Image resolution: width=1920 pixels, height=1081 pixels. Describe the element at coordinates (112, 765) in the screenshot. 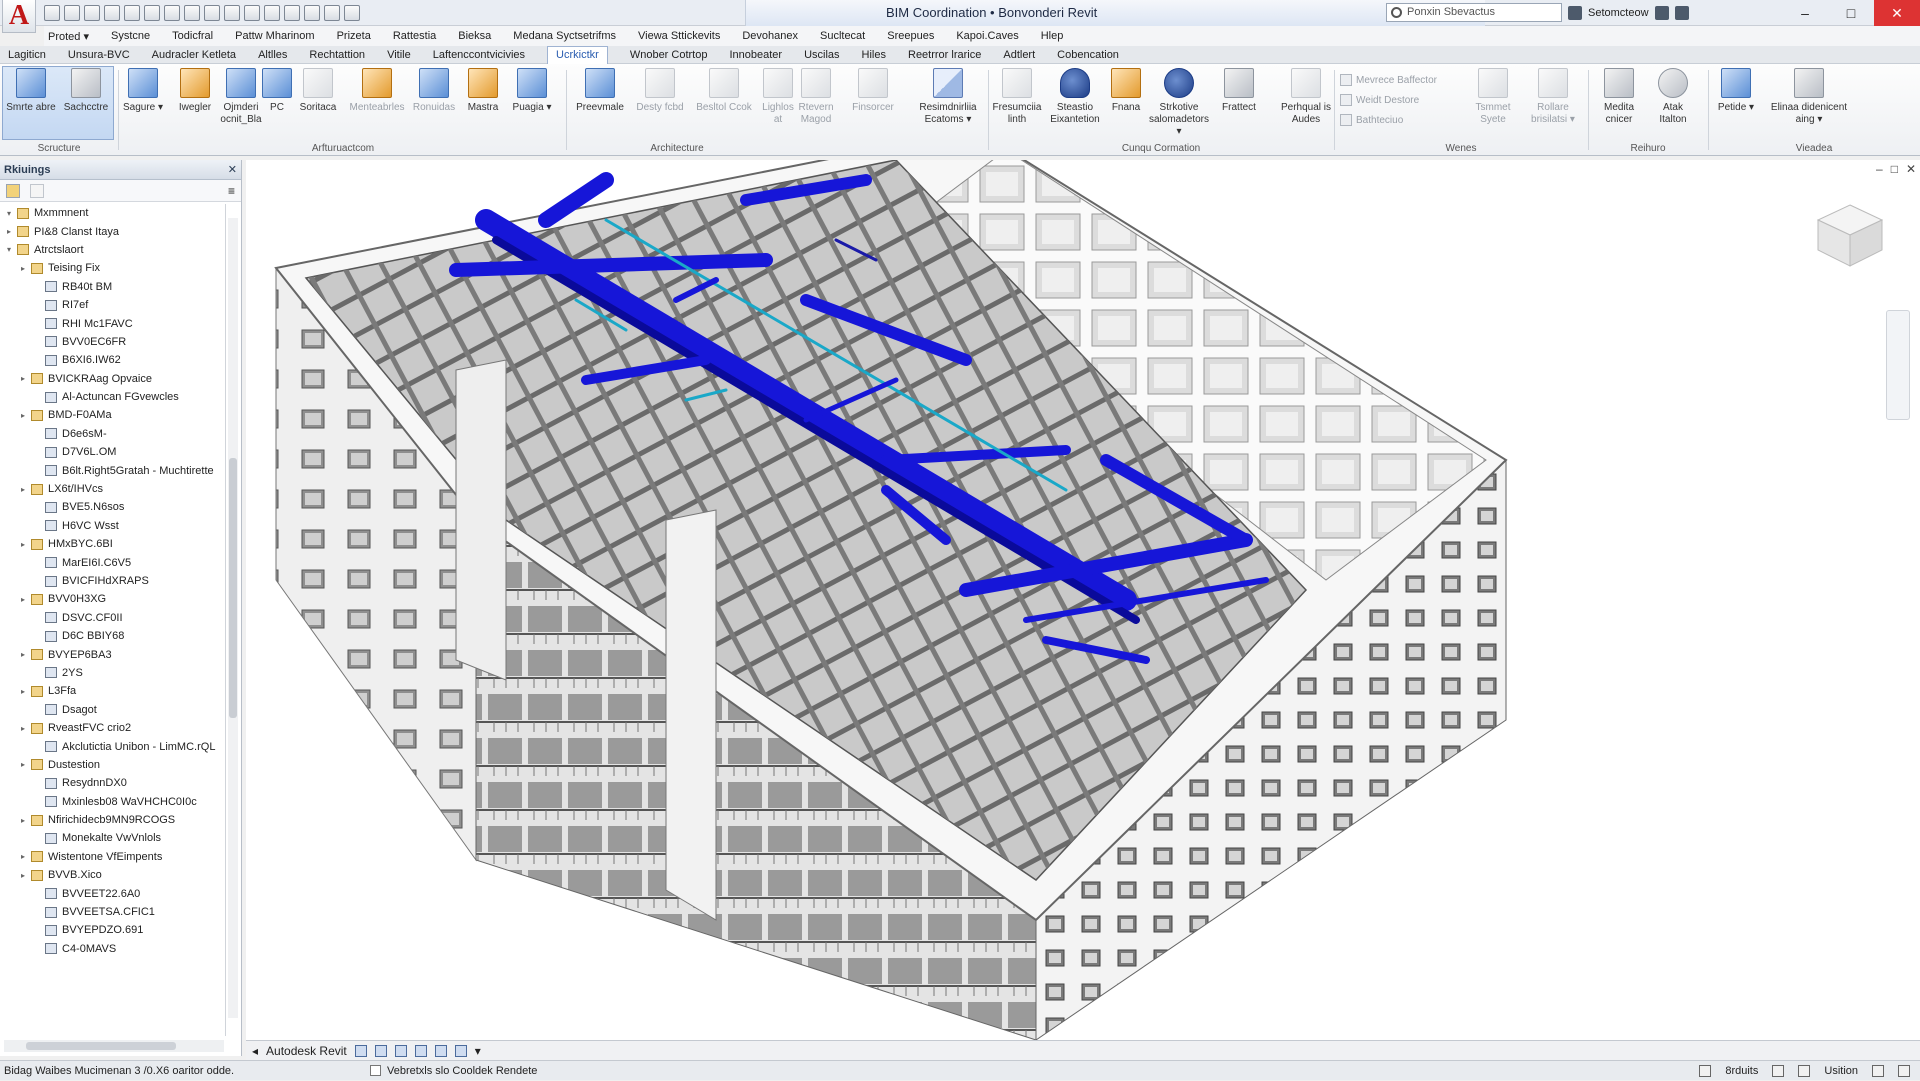

I see `tree-item: ▸ Dustestion` at that location.